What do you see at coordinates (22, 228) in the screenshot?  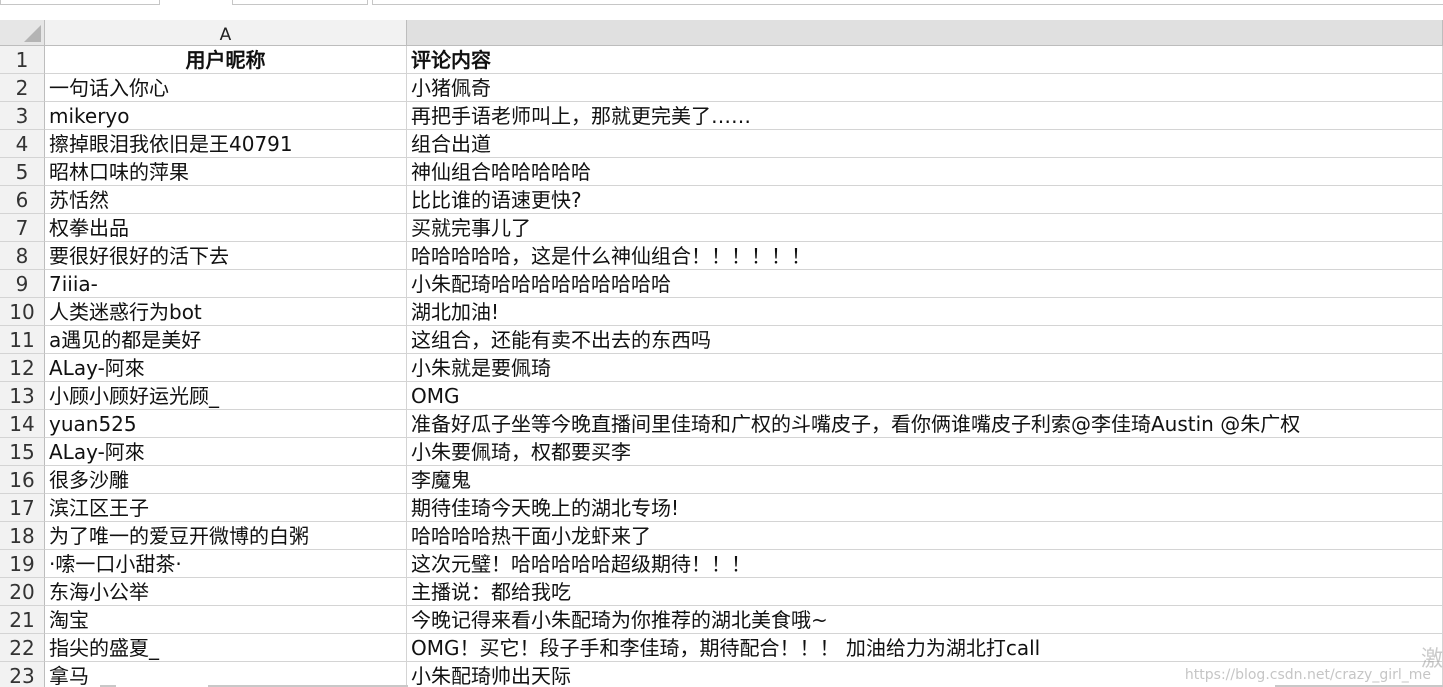 I see `row-header: 7` at bounding box center [22, 228].